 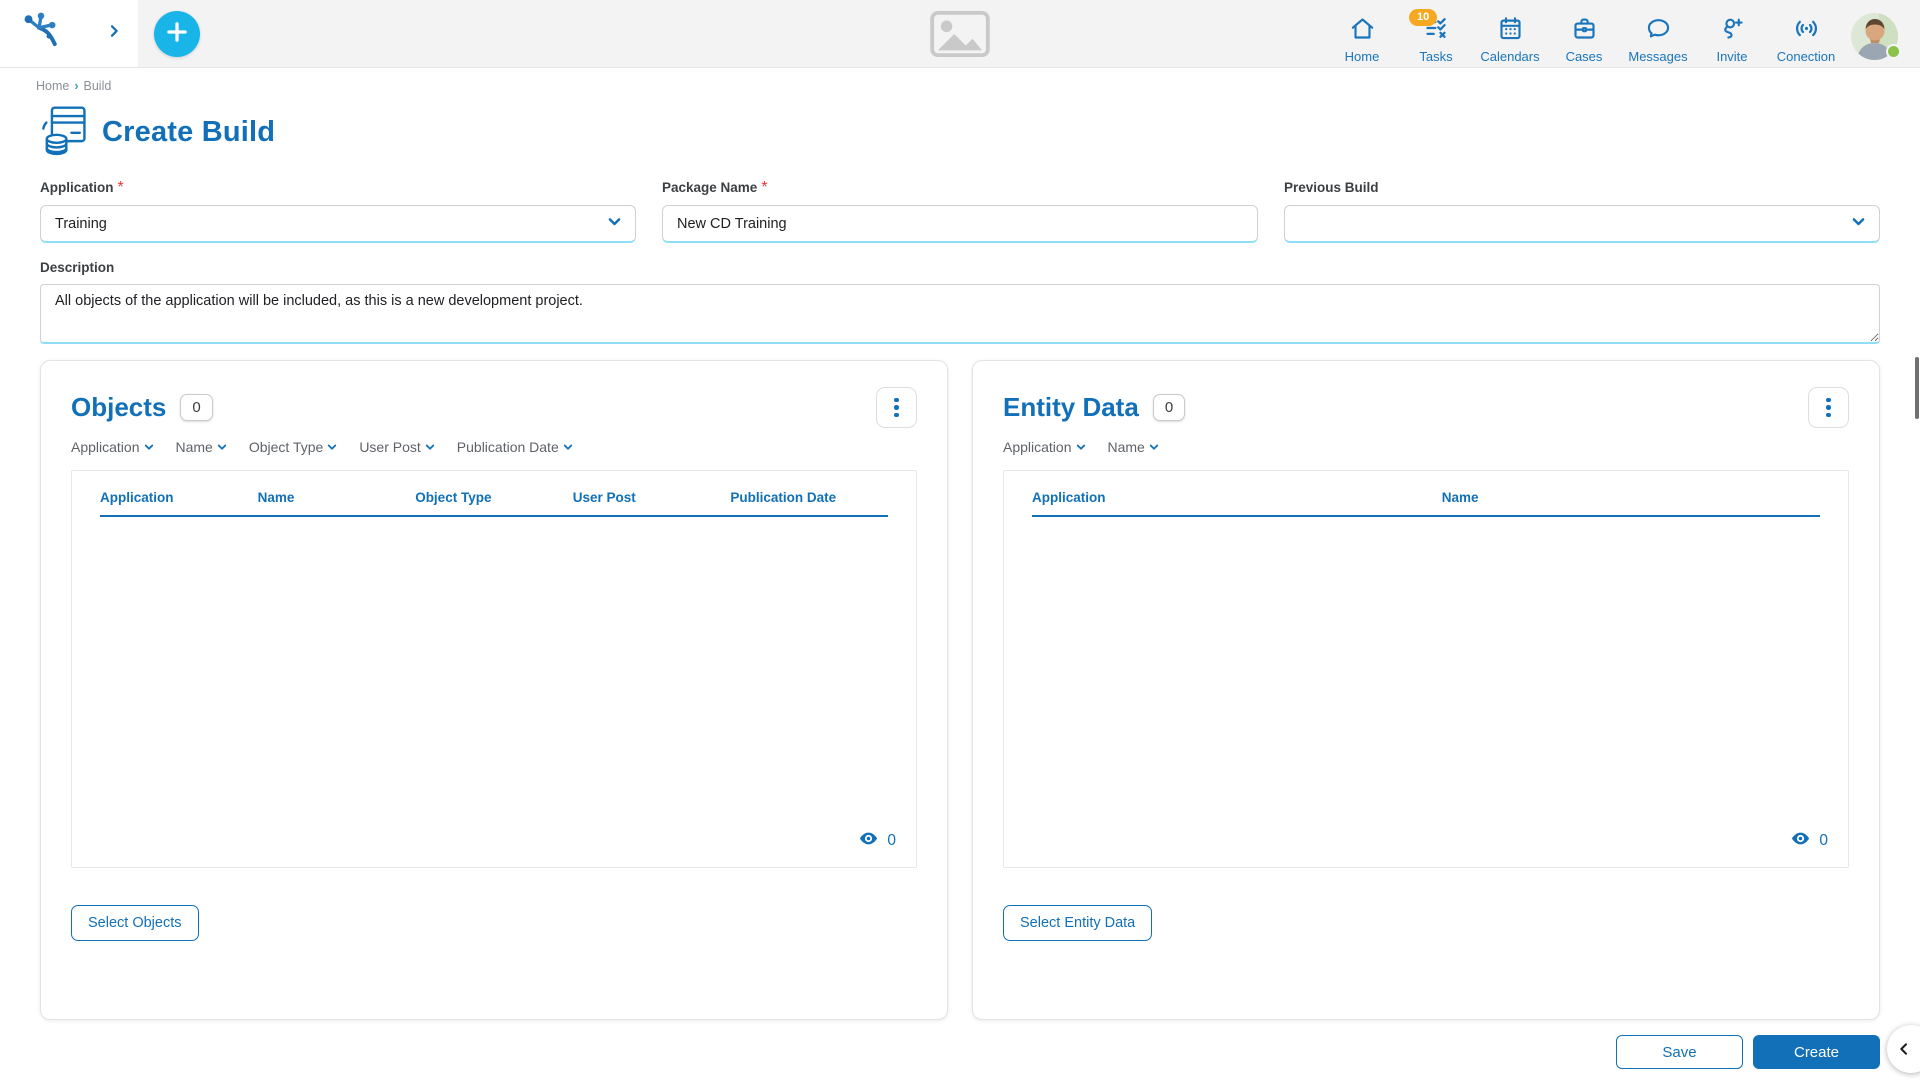 I want to click on calendar-icon, so click(x=1510, y=31).